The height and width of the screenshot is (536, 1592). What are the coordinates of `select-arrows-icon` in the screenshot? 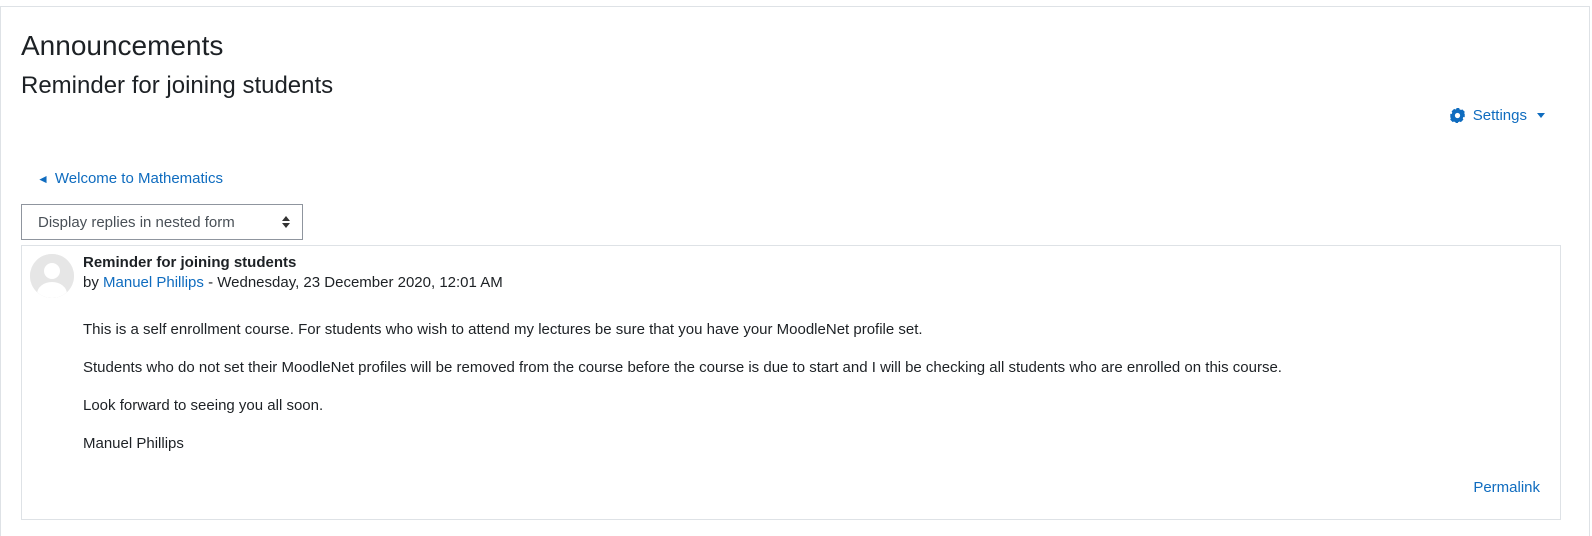 It's located at (286, 222).